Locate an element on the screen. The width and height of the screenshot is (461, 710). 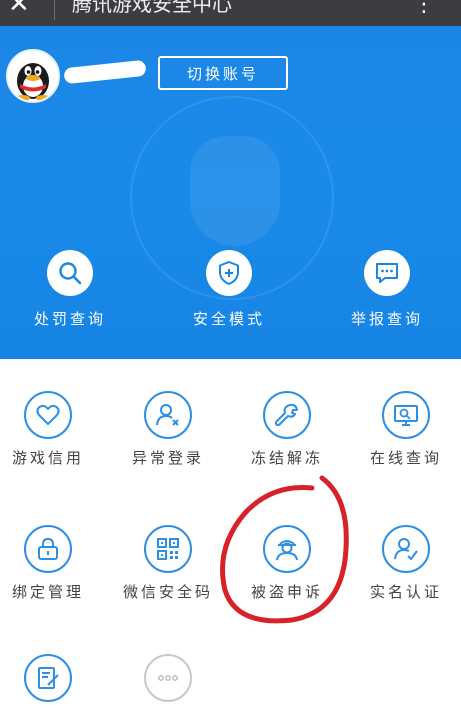
thief-icon is located at coordinates (287, 550).